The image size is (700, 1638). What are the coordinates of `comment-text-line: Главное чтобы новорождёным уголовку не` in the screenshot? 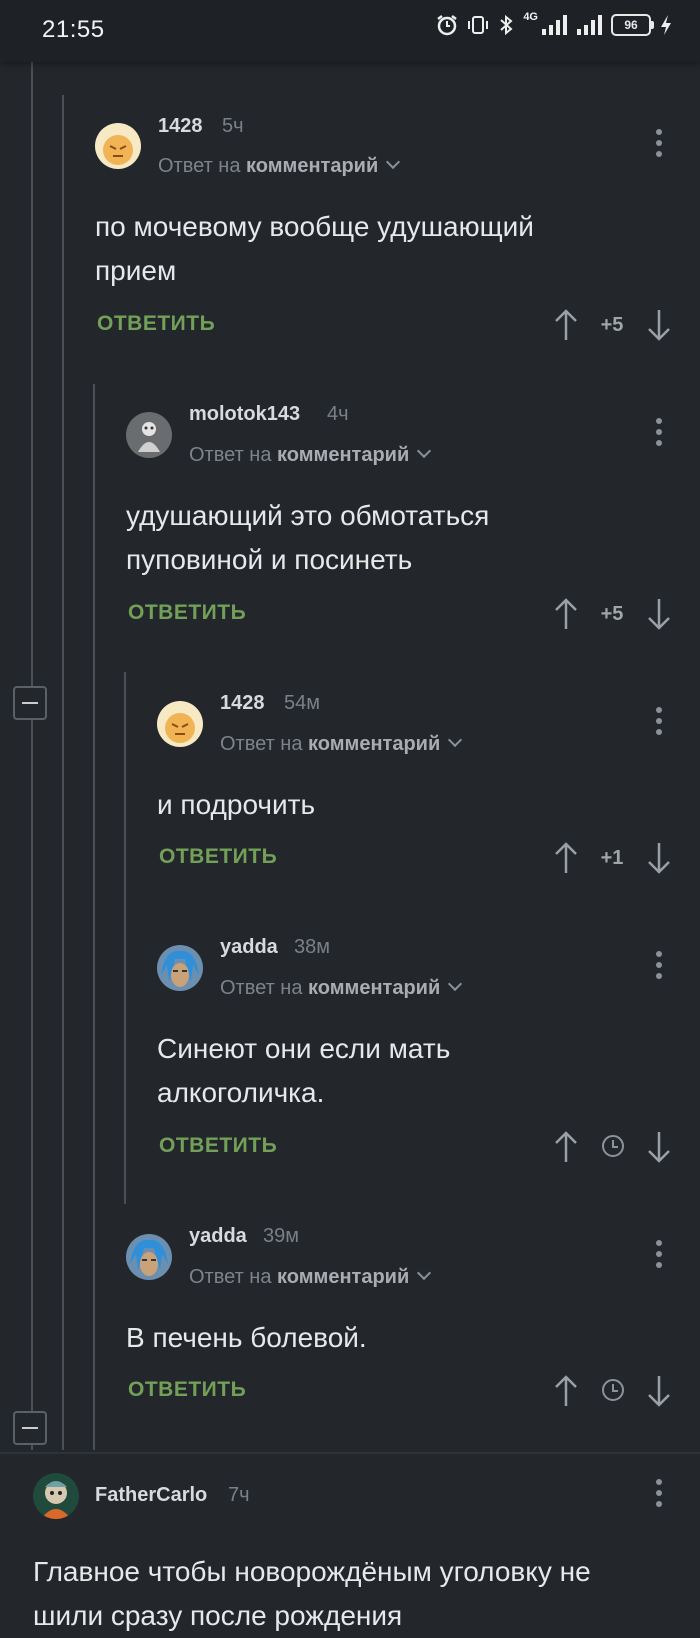 It's located at (312, 1571).